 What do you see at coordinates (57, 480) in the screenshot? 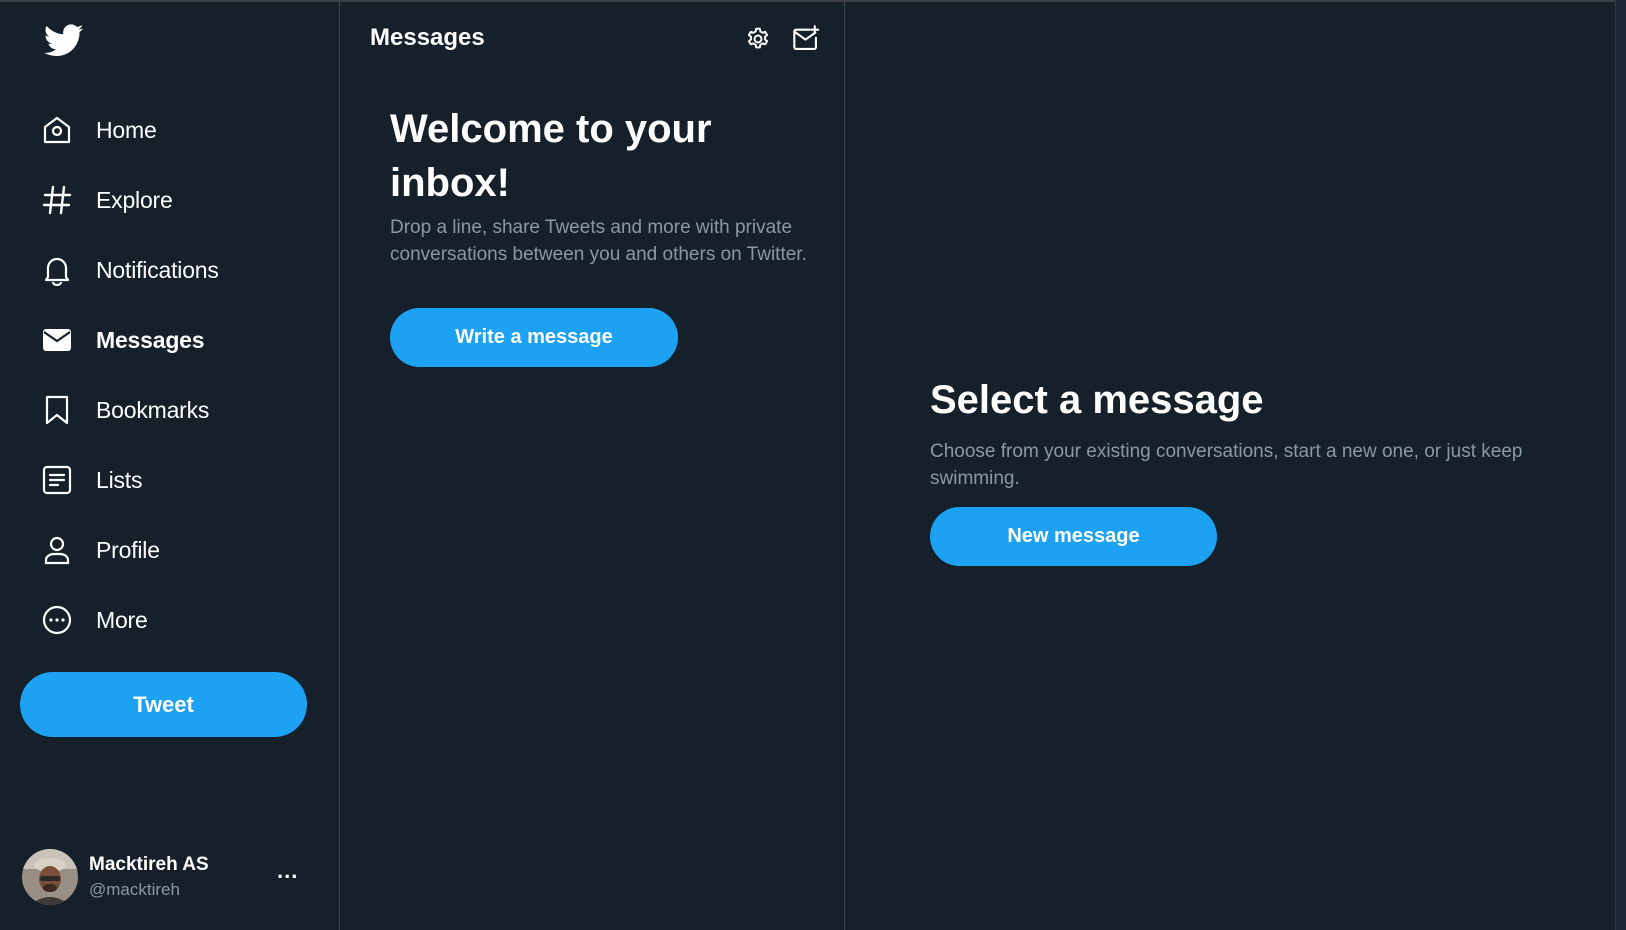
I see `list-icon` at bounding box center [57, 480].